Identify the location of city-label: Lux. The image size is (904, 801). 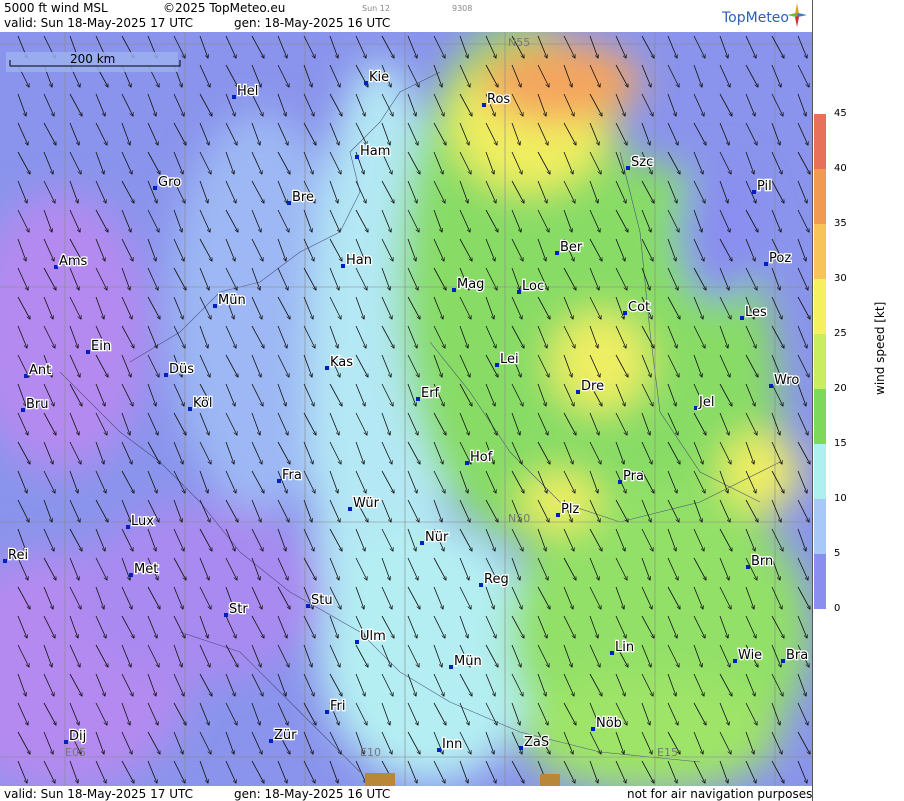
(142, 521).